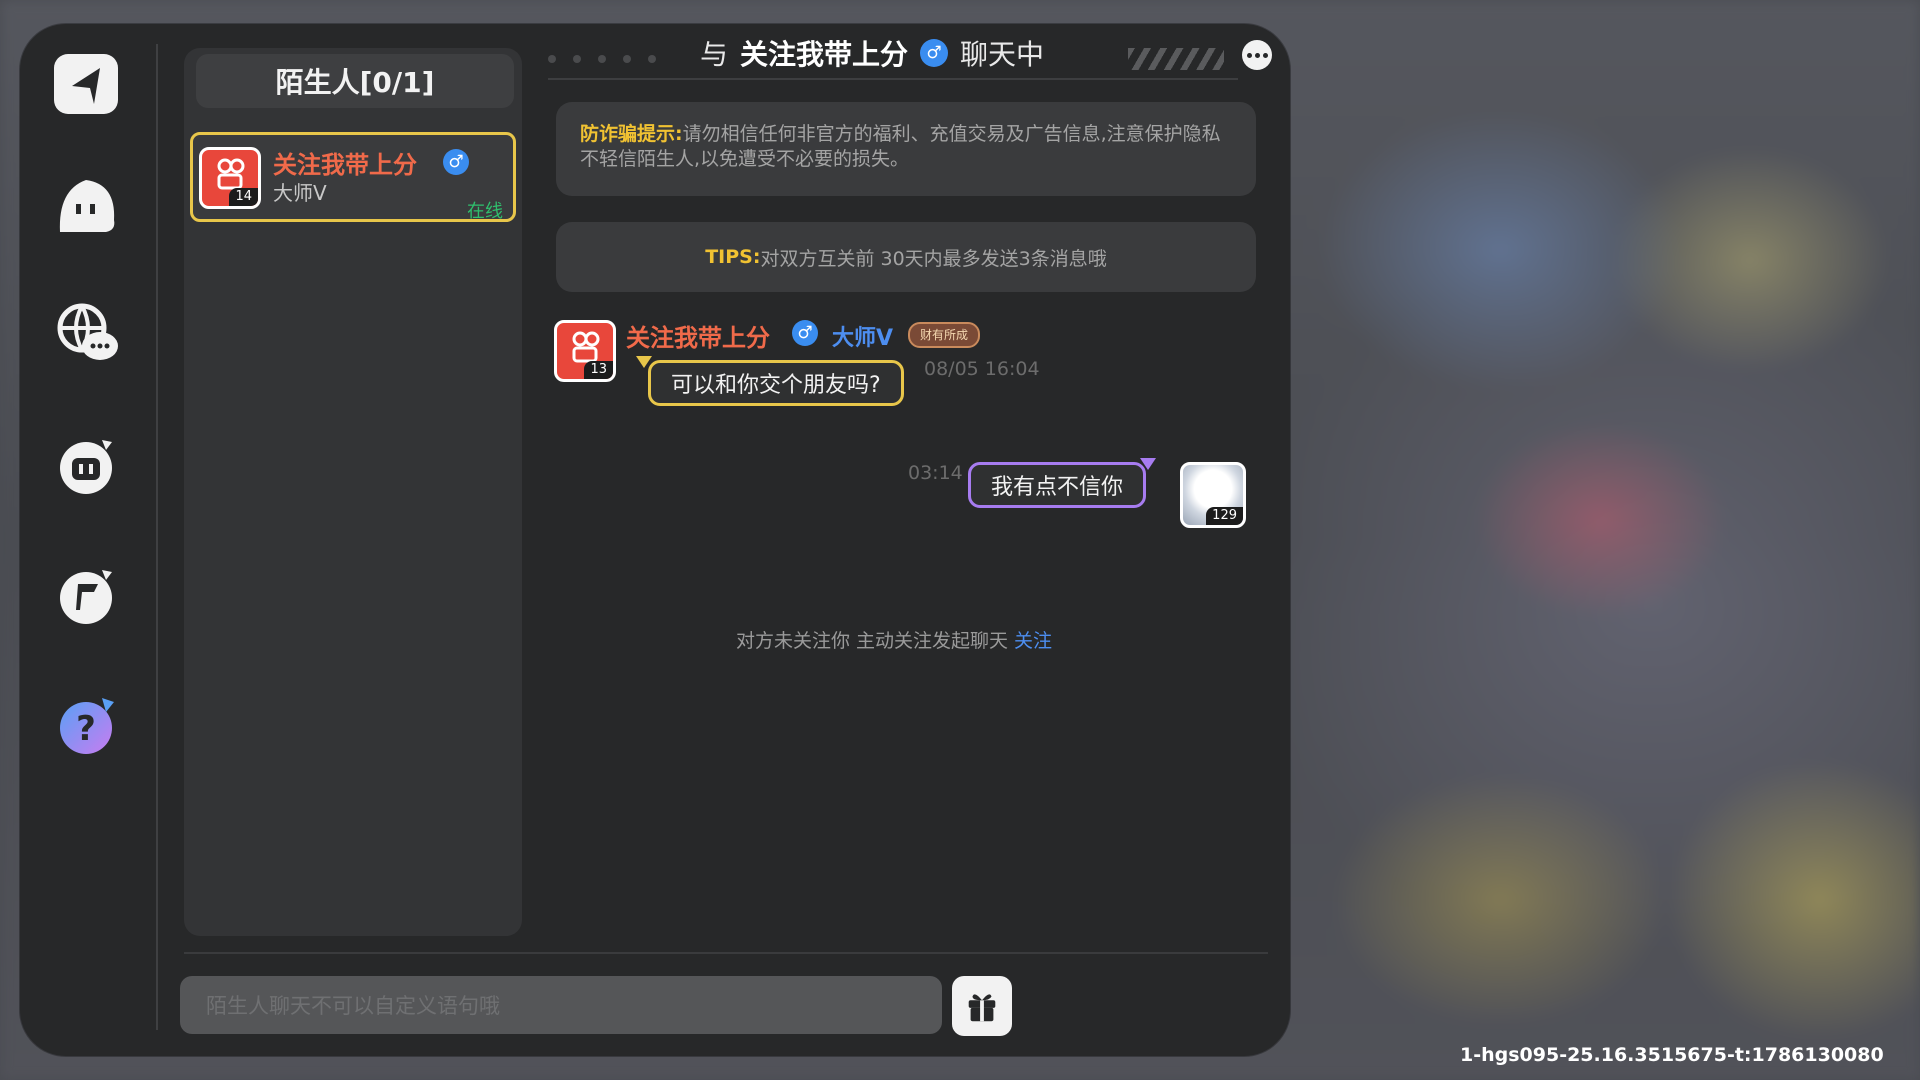 This screenshot has width=1920, height=1080. What do you see at coordinates (1257, 55) in the screenshot?
I see `more-options-button` at bounding box center [1257, 55].